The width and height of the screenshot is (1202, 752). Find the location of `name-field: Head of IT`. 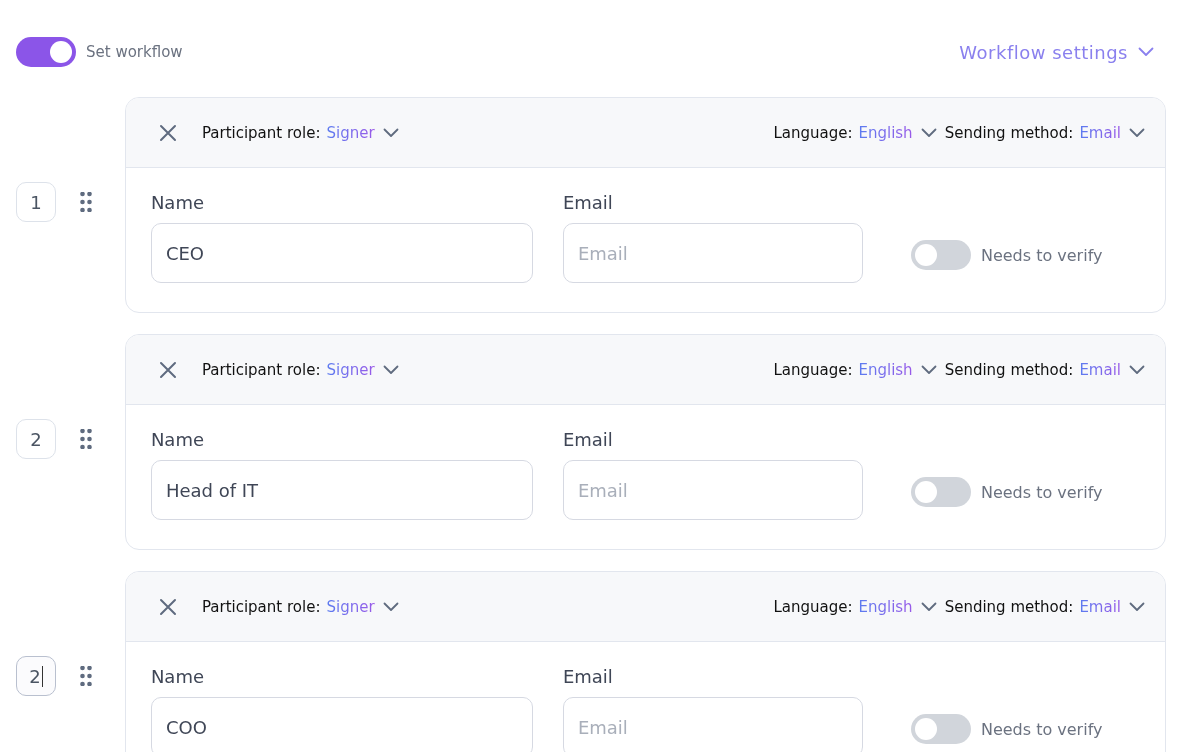

name-field: Head of IT is located at coordinates (341, 490).